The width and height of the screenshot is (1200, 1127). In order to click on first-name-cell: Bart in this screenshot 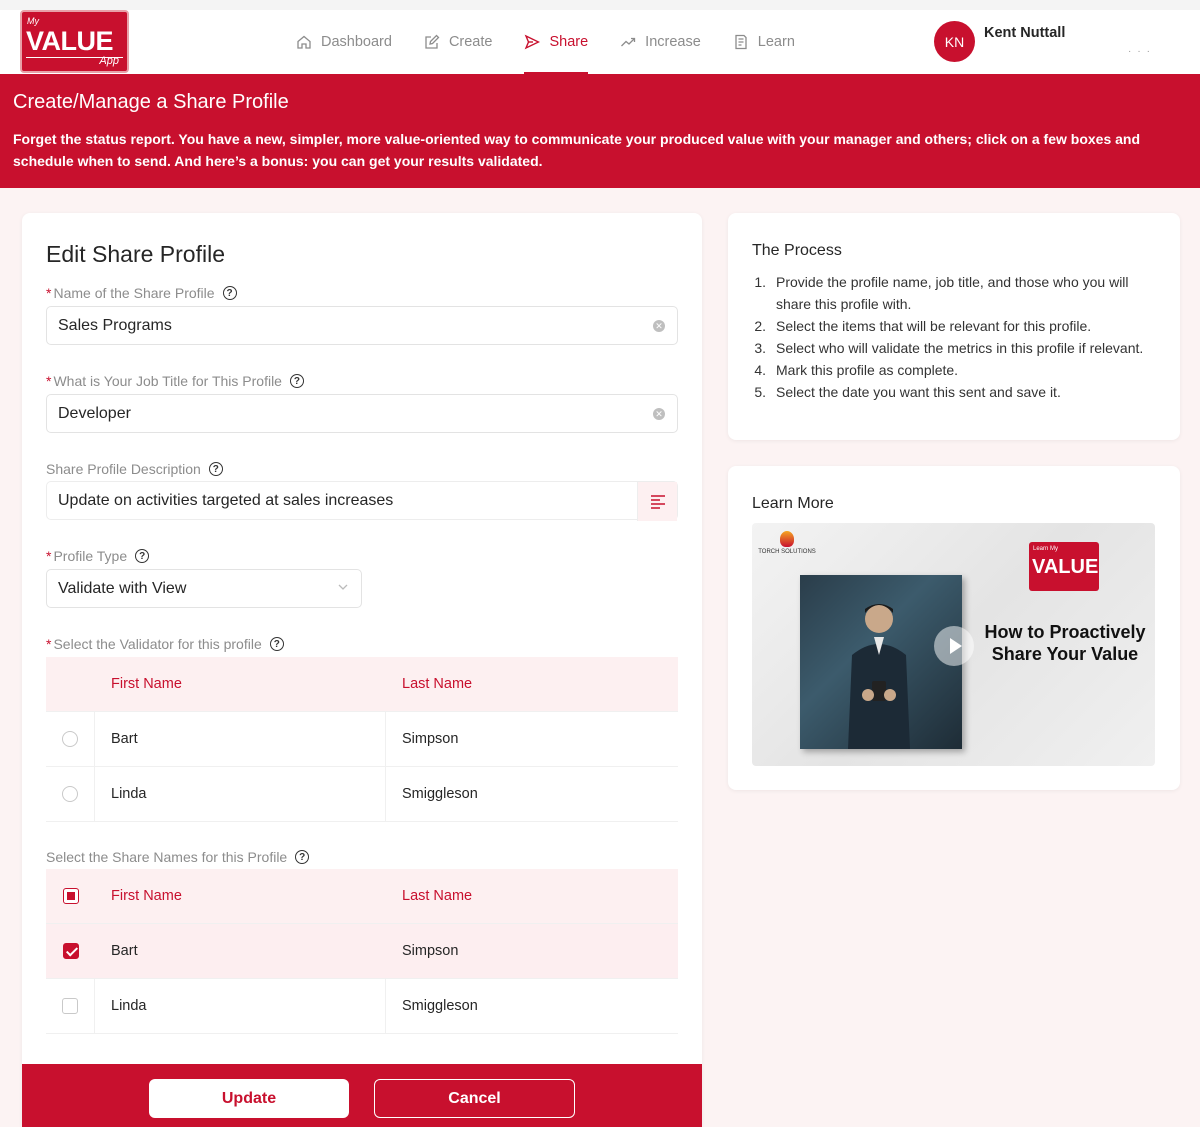, I will do `click(240, 739)`.